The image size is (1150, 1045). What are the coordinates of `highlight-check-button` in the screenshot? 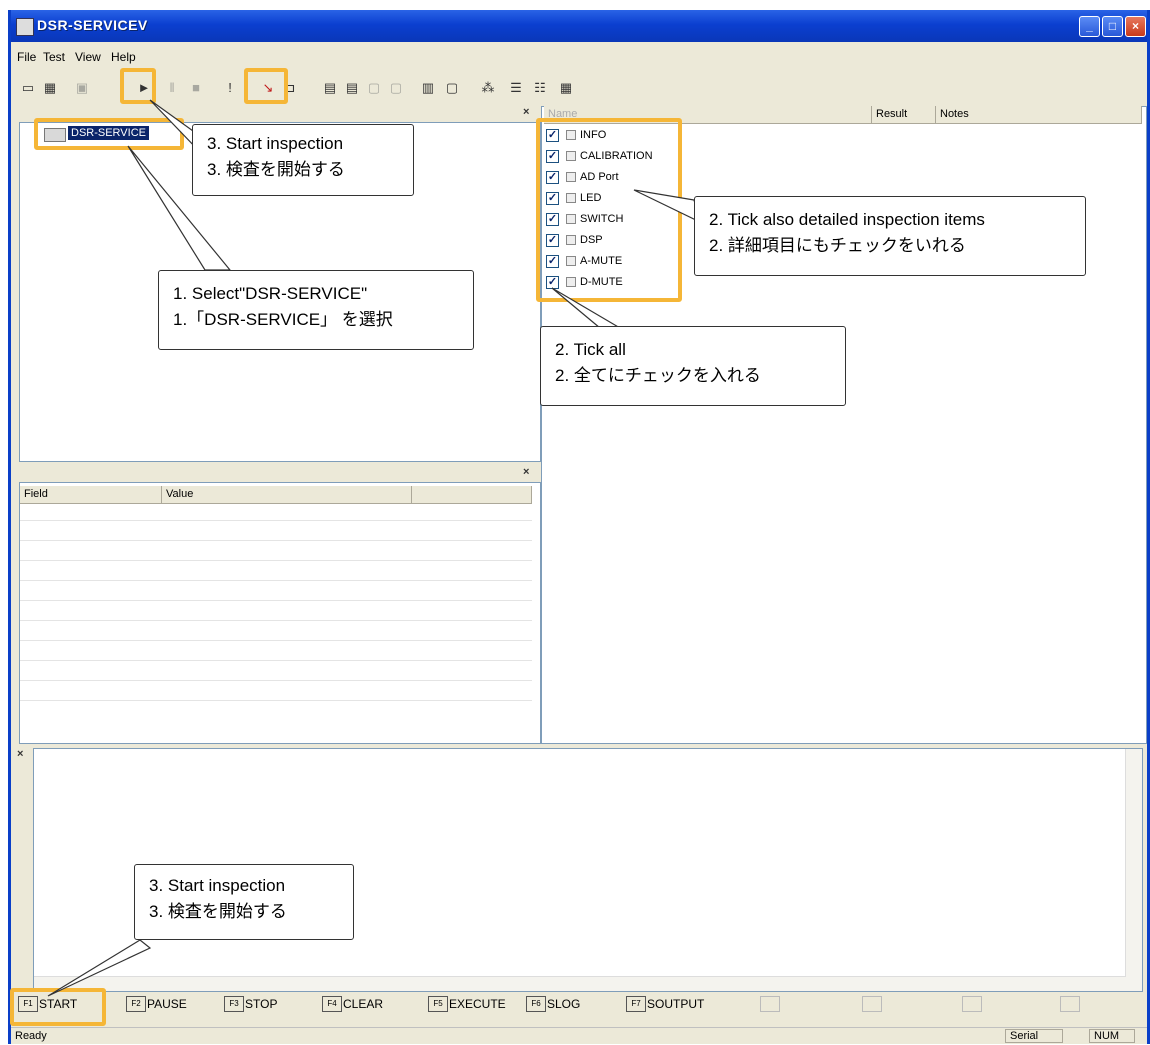 It's located at (266, 86).